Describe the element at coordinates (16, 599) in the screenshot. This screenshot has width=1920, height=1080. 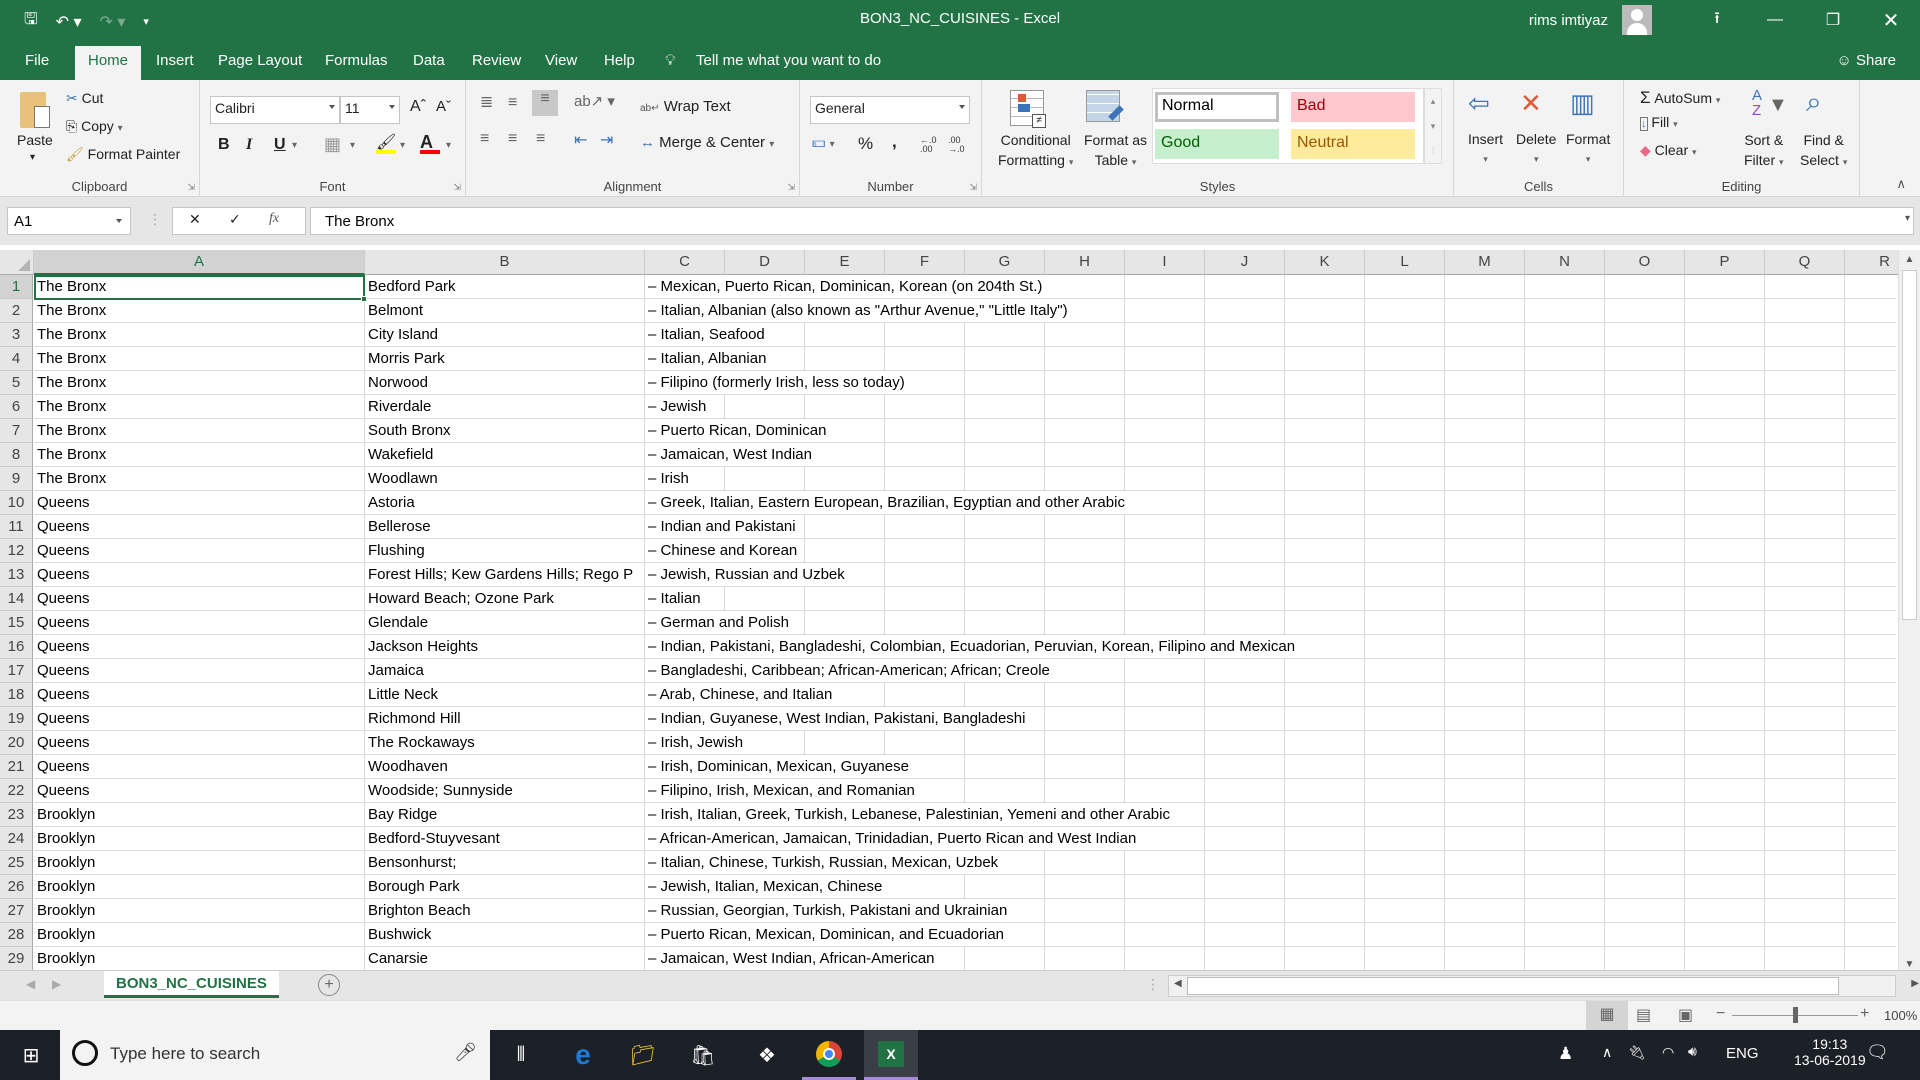
I see `row-header: 14` at that location.